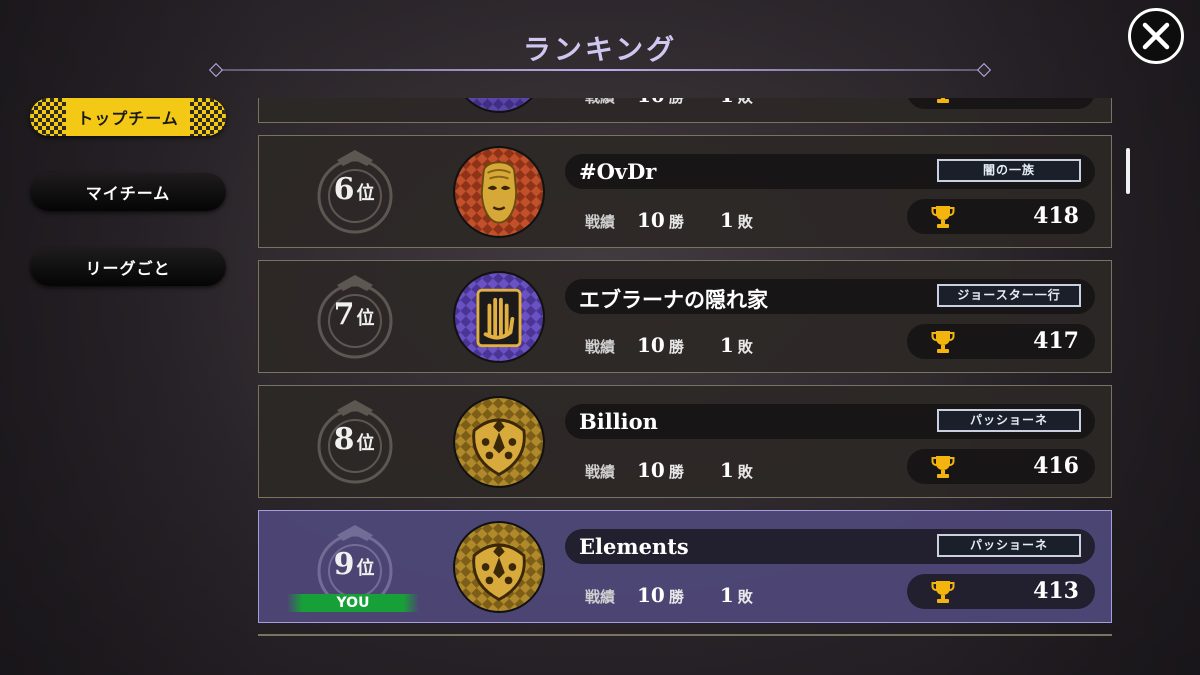 Image resolution: width=1200 pixels, height=675 pixels. I want to click on header: ランキング, so click(600, 49).